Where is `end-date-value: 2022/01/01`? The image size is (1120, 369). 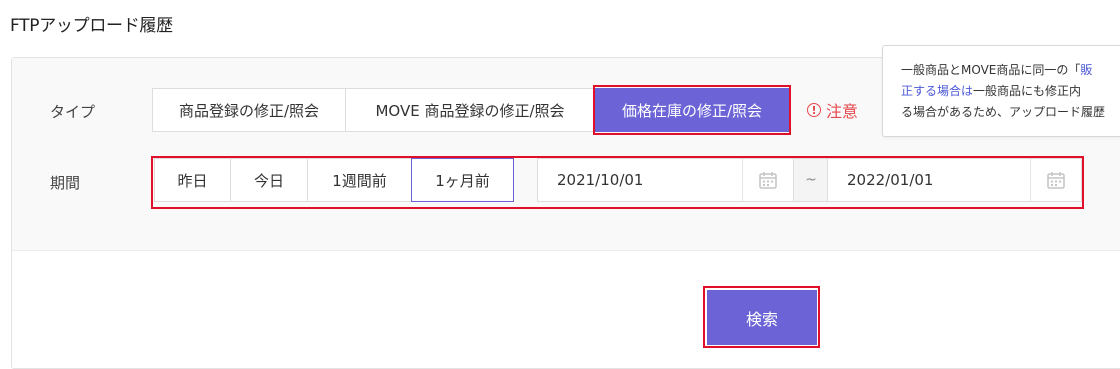
end-date-value: 2022/01/01 is located at coordinates (890, 180).